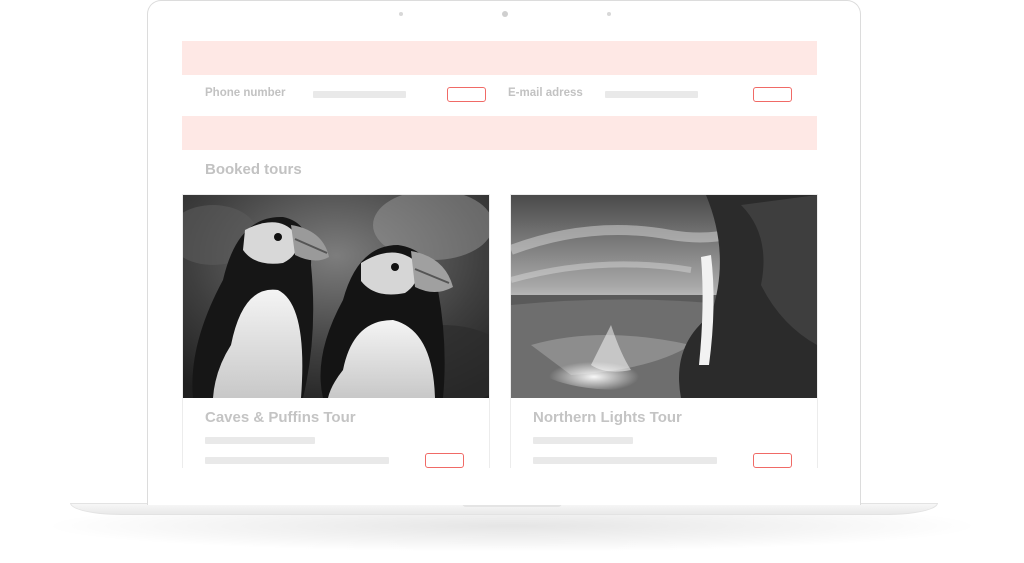  What do you see at coordinates (253, 169) in the screenshot?
I see `booked-tours-title: Booked tours` at bounding box center [253, 169].